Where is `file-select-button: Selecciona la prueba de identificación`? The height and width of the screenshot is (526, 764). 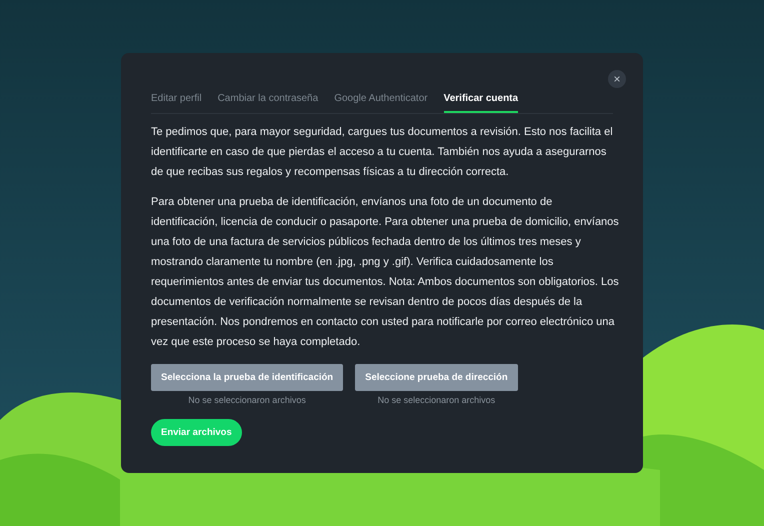 file-select-button: Selecciona la prueba de identificación is located at coordinates (247, 377).